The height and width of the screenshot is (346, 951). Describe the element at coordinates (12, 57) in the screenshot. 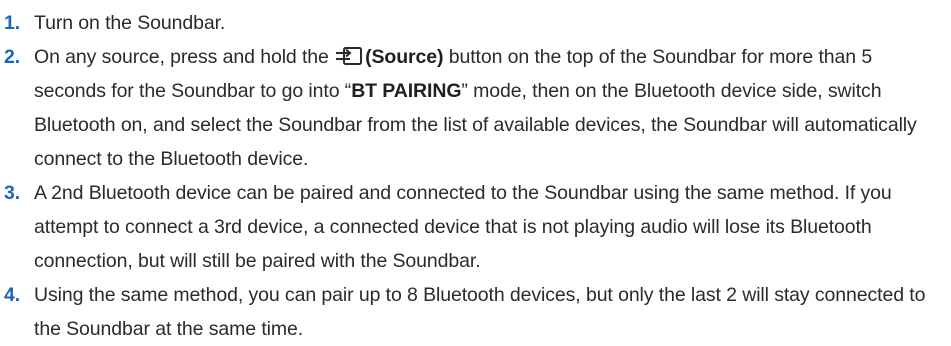

I see `step-number: 2.` at that location.